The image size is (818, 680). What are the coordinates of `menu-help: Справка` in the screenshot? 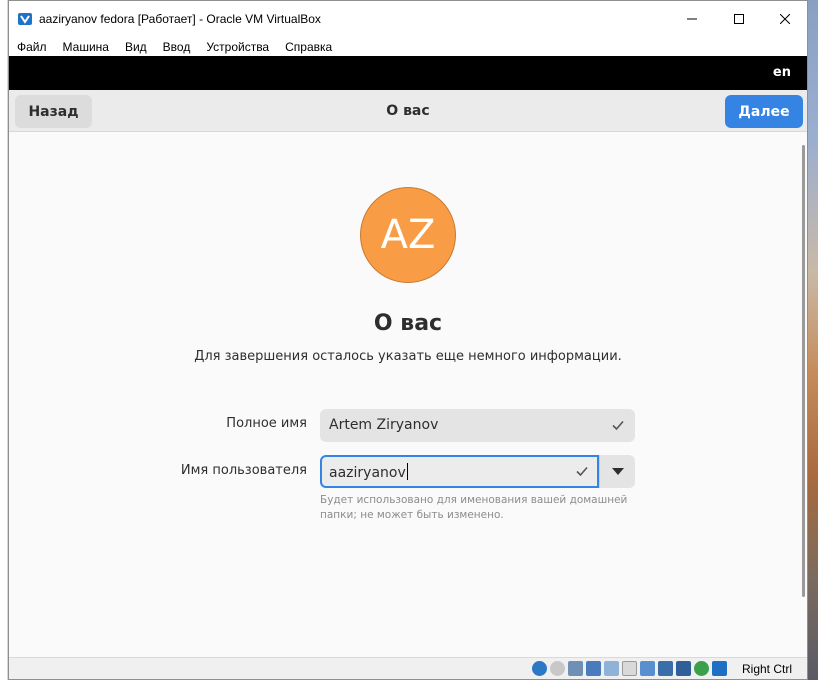 It's located at (308, 47).